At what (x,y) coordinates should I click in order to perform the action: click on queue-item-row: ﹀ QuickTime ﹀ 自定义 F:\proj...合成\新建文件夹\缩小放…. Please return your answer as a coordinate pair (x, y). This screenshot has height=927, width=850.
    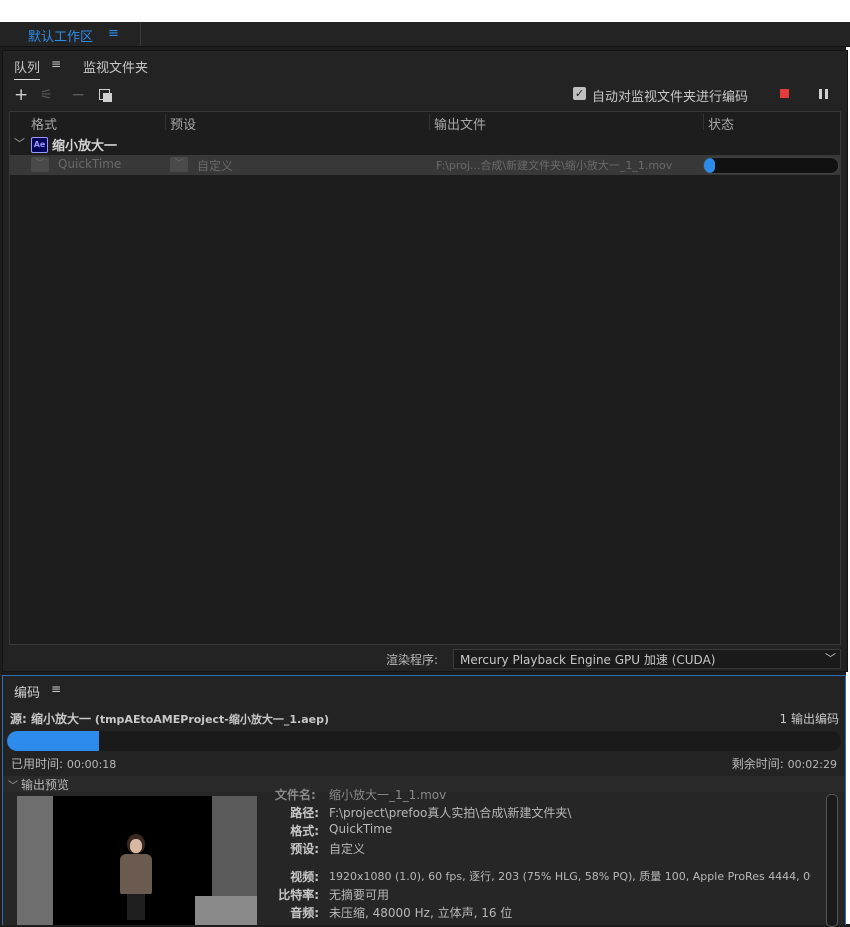
    Looking at the image, I should click on (425, 165).